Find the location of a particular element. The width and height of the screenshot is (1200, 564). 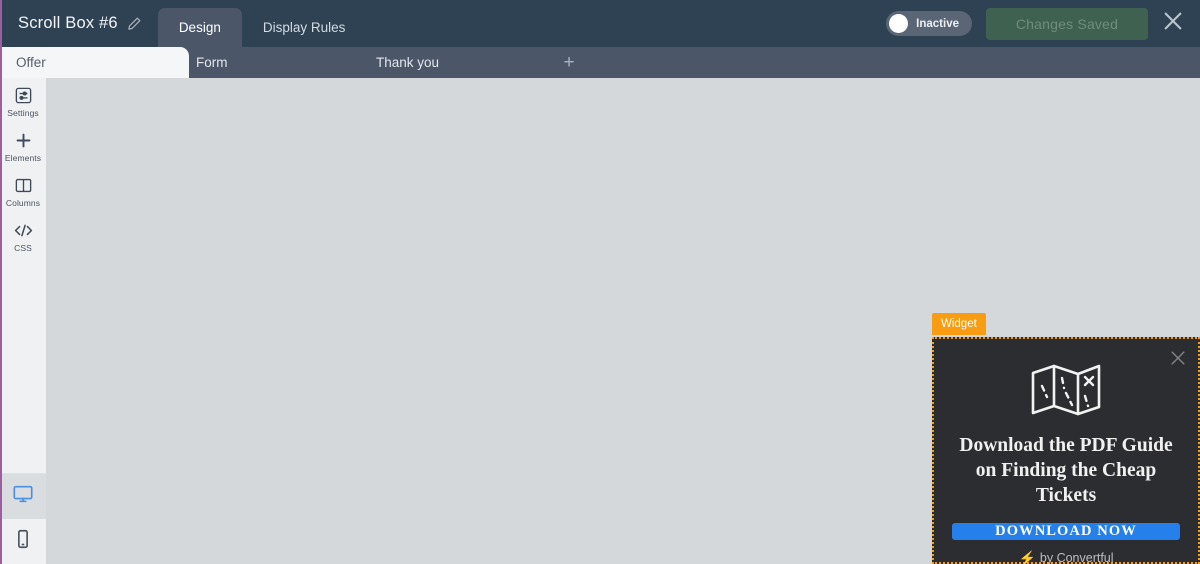

convertful-branding: ⚡ by Convertful is located at coordinates (1065, 557).